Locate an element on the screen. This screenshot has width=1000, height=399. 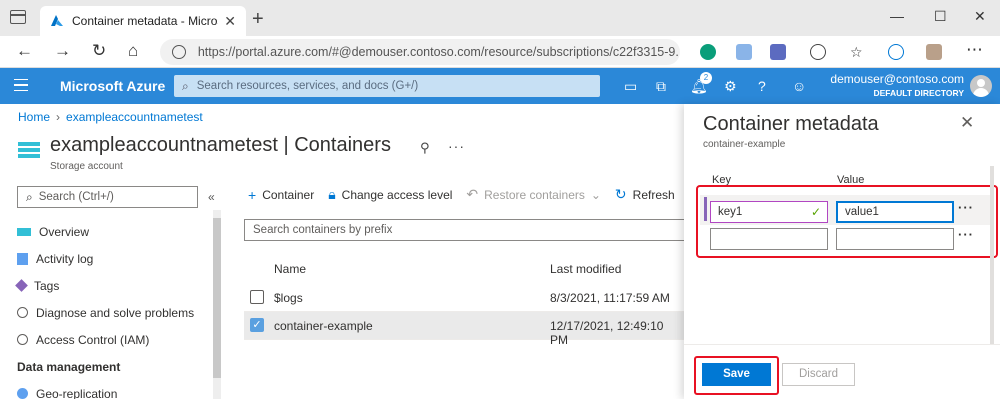
settings-menu-icon: ⋯ is located at coordinates (974, 50).